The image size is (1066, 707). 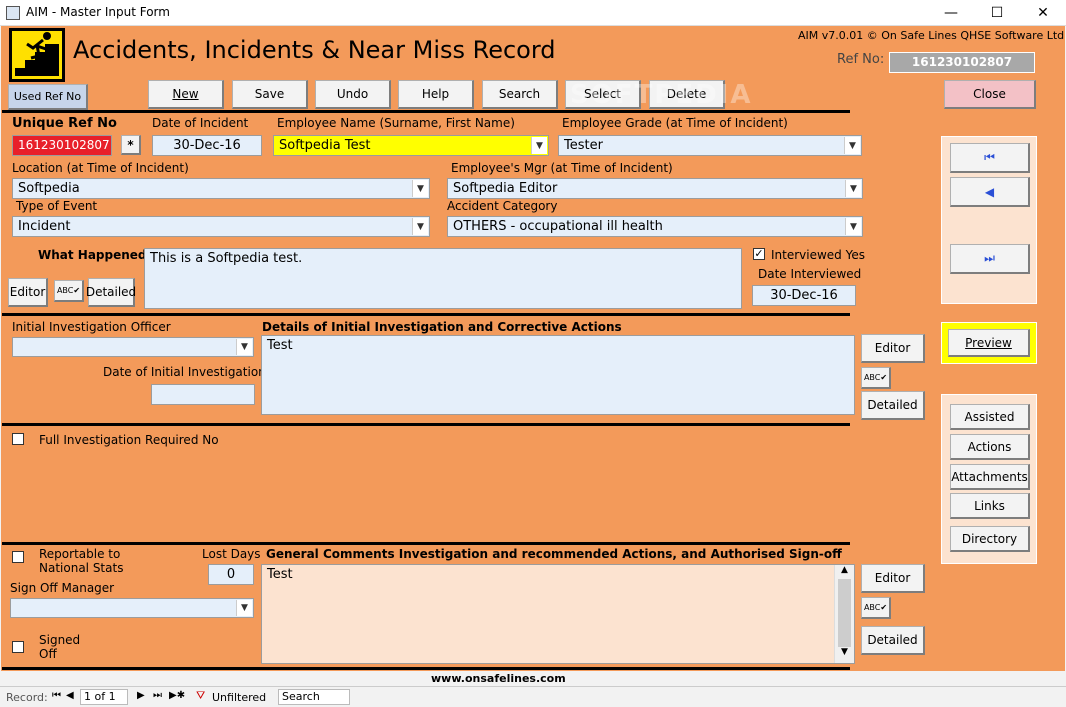 I want to click on navigation-panel: ⏮ ◀ ⏭, so click(x=989, y=220).